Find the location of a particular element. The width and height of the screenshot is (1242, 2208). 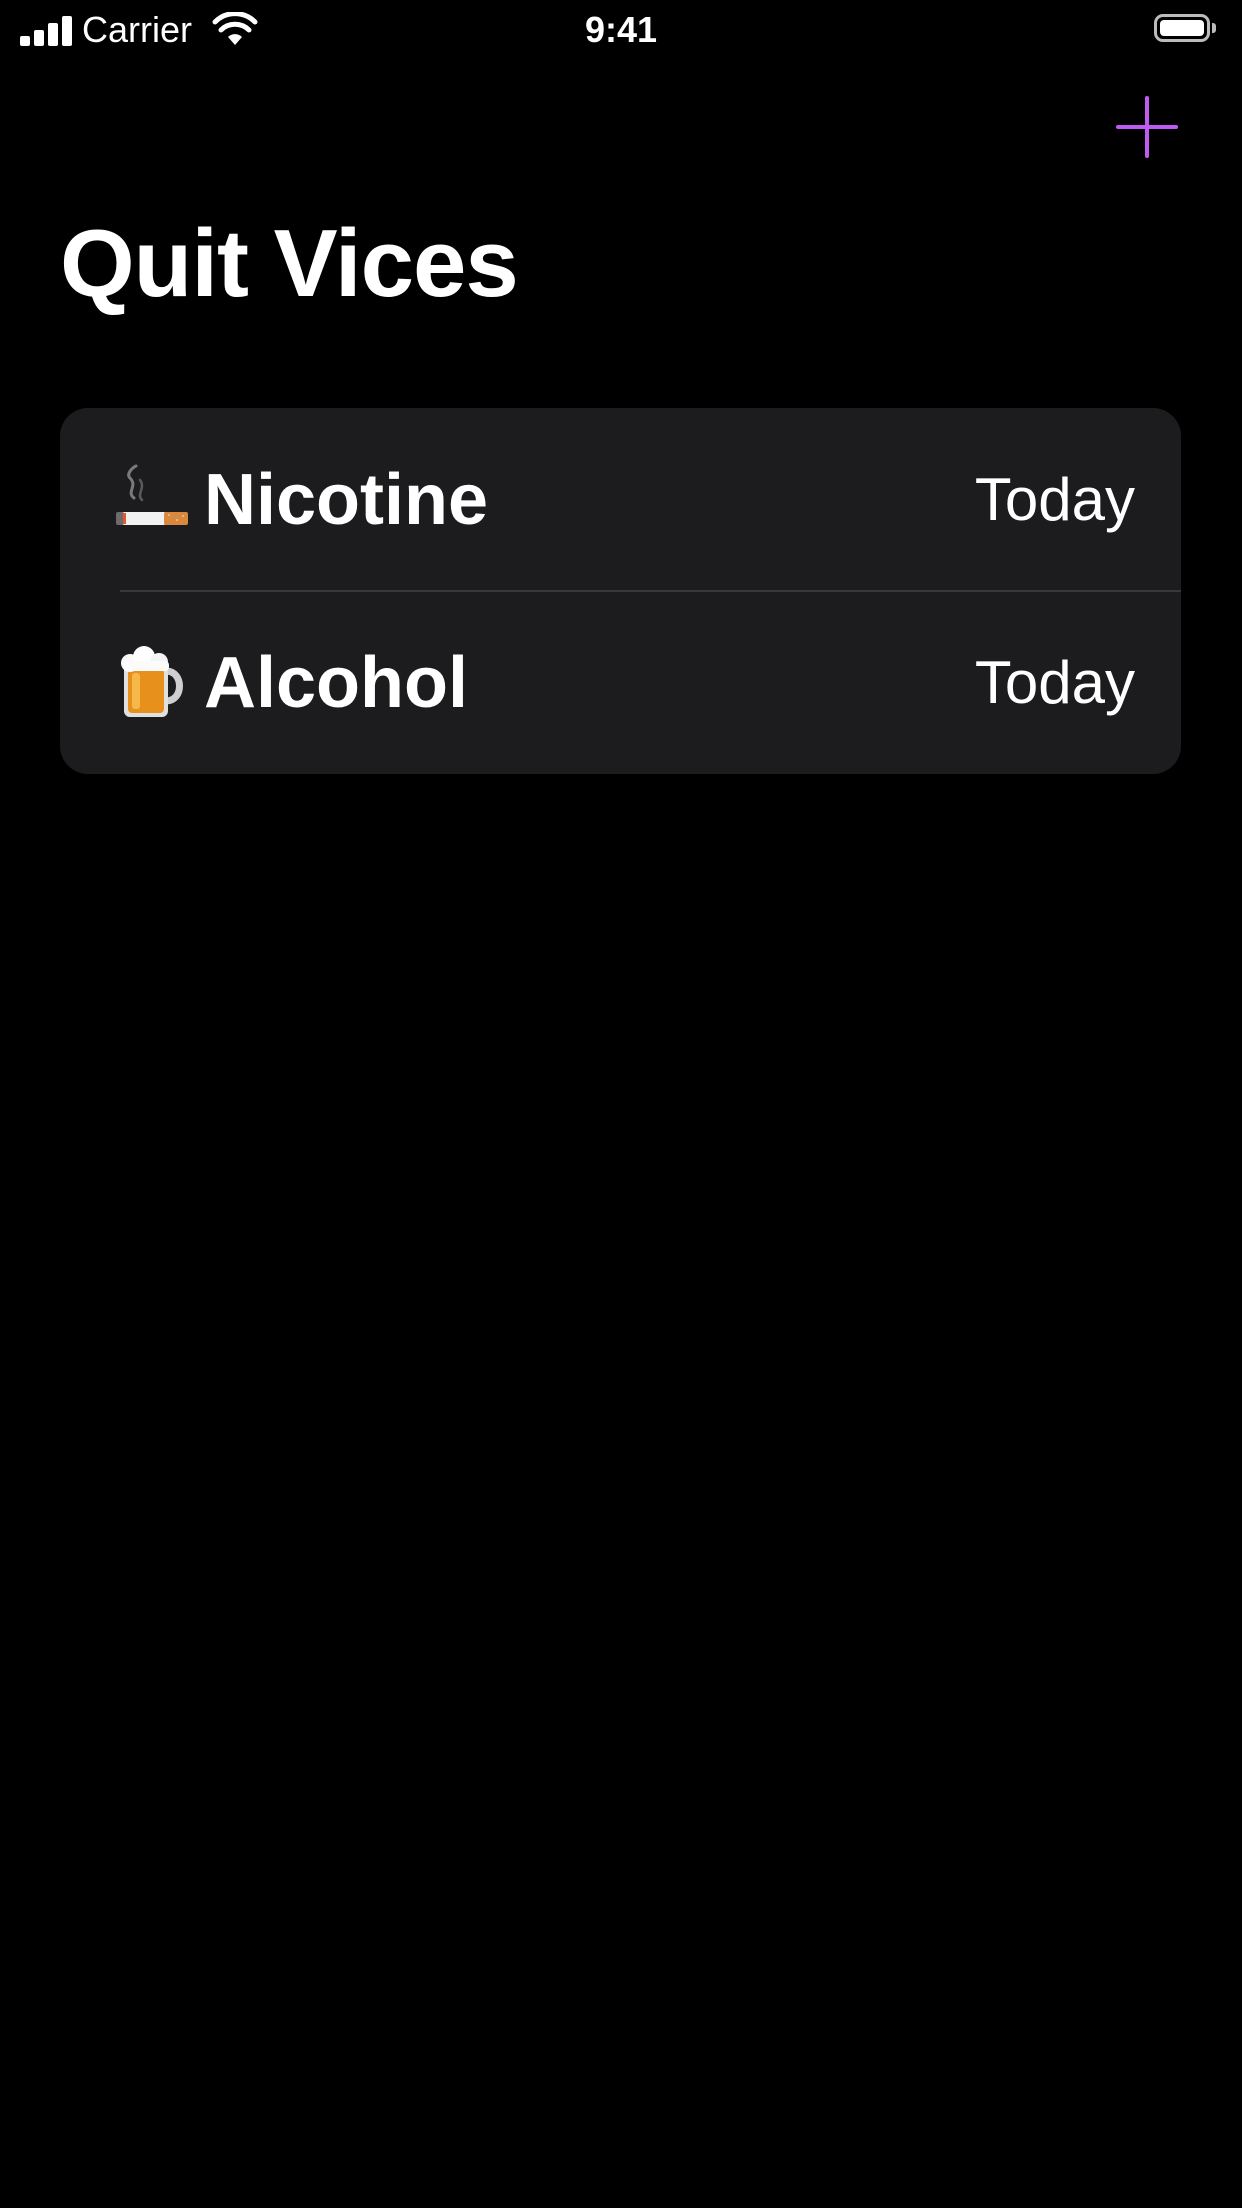

beer-mug-icon is located at coordinates (152, 681).